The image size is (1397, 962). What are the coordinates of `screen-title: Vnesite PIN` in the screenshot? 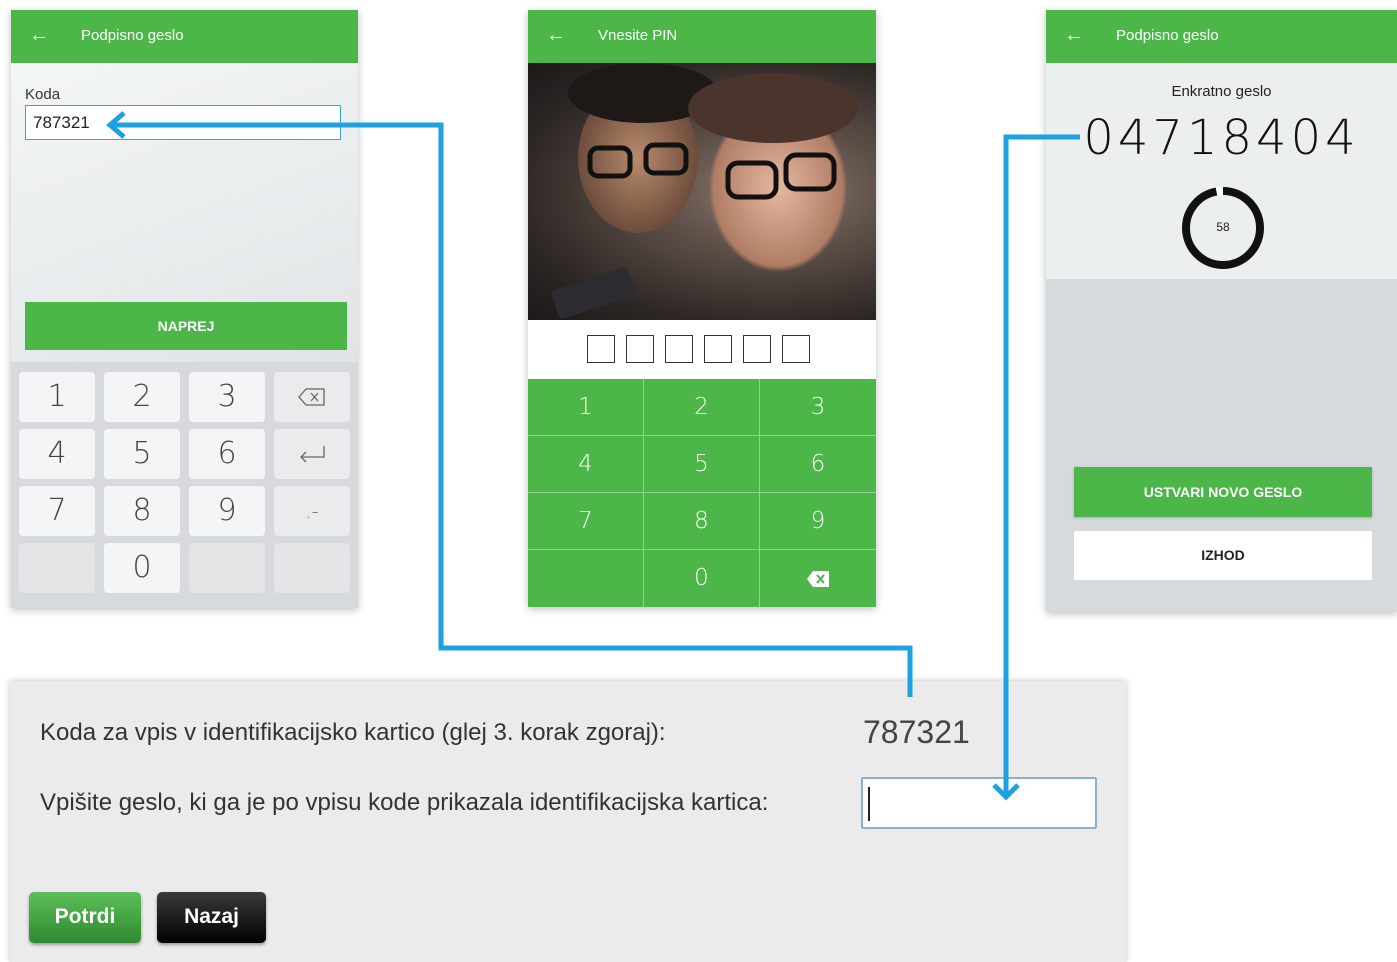 It's located at (638, 35).